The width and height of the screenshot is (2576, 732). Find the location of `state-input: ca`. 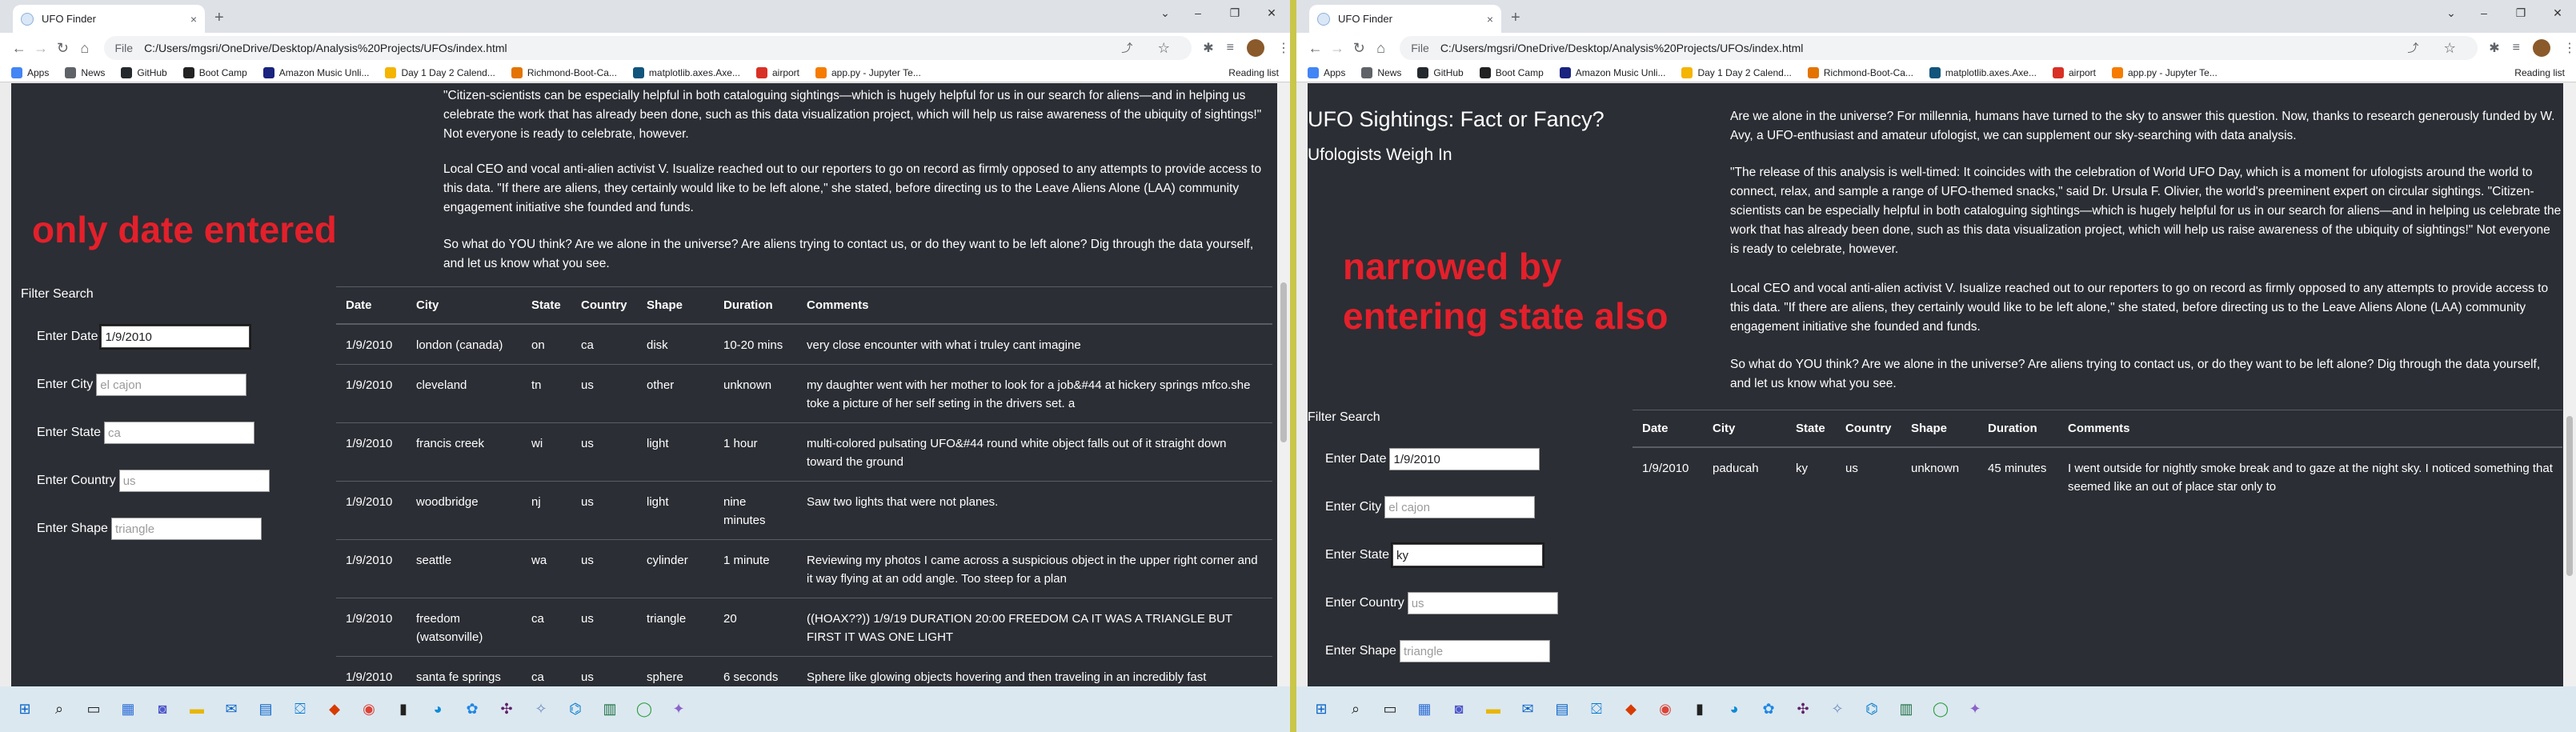

state-input: ca is located at coordinates (179, 433).